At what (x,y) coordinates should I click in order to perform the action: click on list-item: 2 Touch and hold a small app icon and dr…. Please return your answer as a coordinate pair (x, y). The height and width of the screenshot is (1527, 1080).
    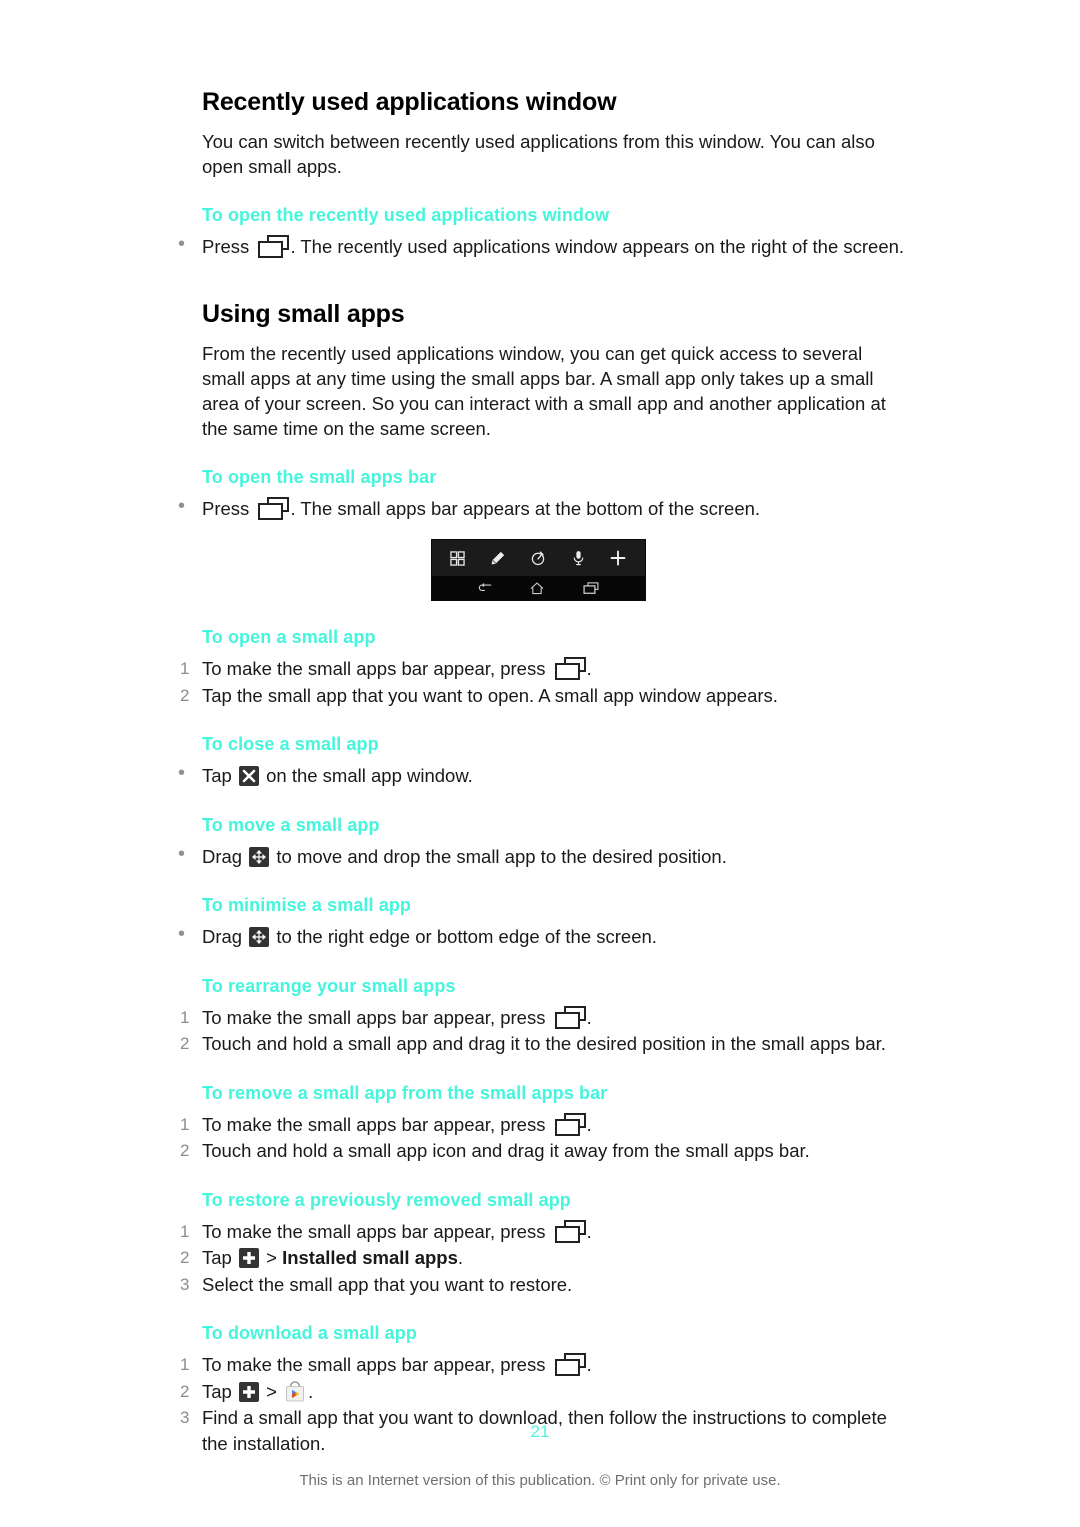
    Looking at the image, I should click on (538, 1151).